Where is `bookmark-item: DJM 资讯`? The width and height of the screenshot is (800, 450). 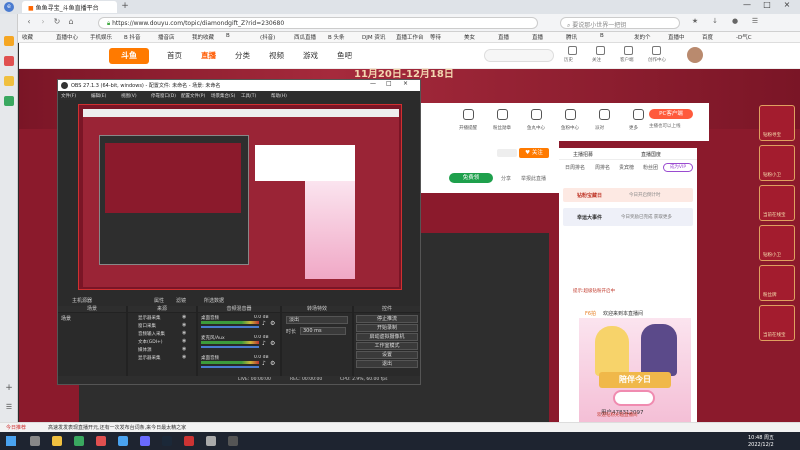
bookmark-item: DJM 资讯 is located at coordinates (373, 37).